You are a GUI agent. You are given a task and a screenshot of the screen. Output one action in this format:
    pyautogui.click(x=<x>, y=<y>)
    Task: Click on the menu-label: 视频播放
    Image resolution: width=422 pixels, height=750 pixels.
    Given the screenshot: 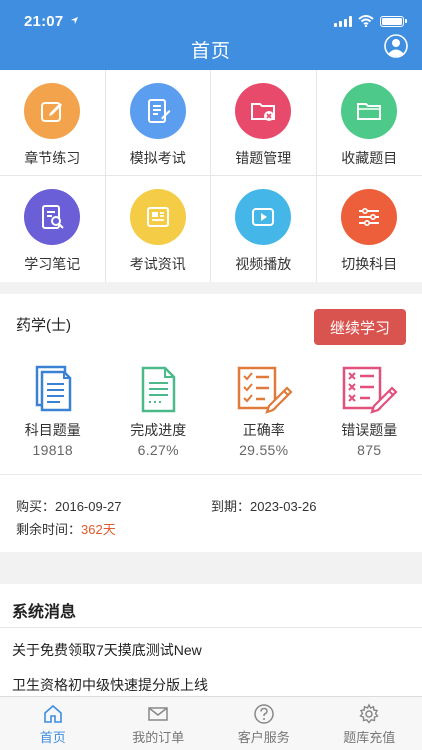 What is the action you would take?
    pyautogui.click(x=263, y=264)
    